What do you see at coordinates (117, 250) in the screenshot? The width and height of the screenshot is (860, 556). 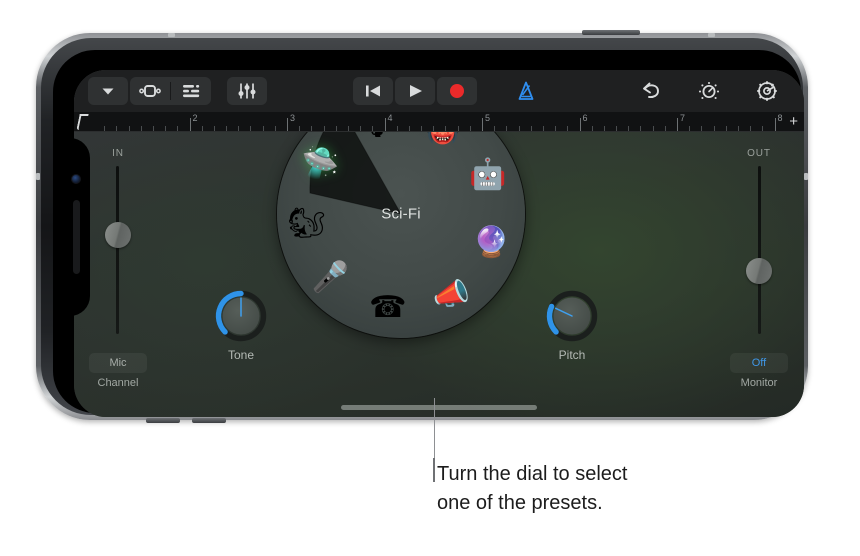 I see `input-slider-track` at bounding box center [117, 250].